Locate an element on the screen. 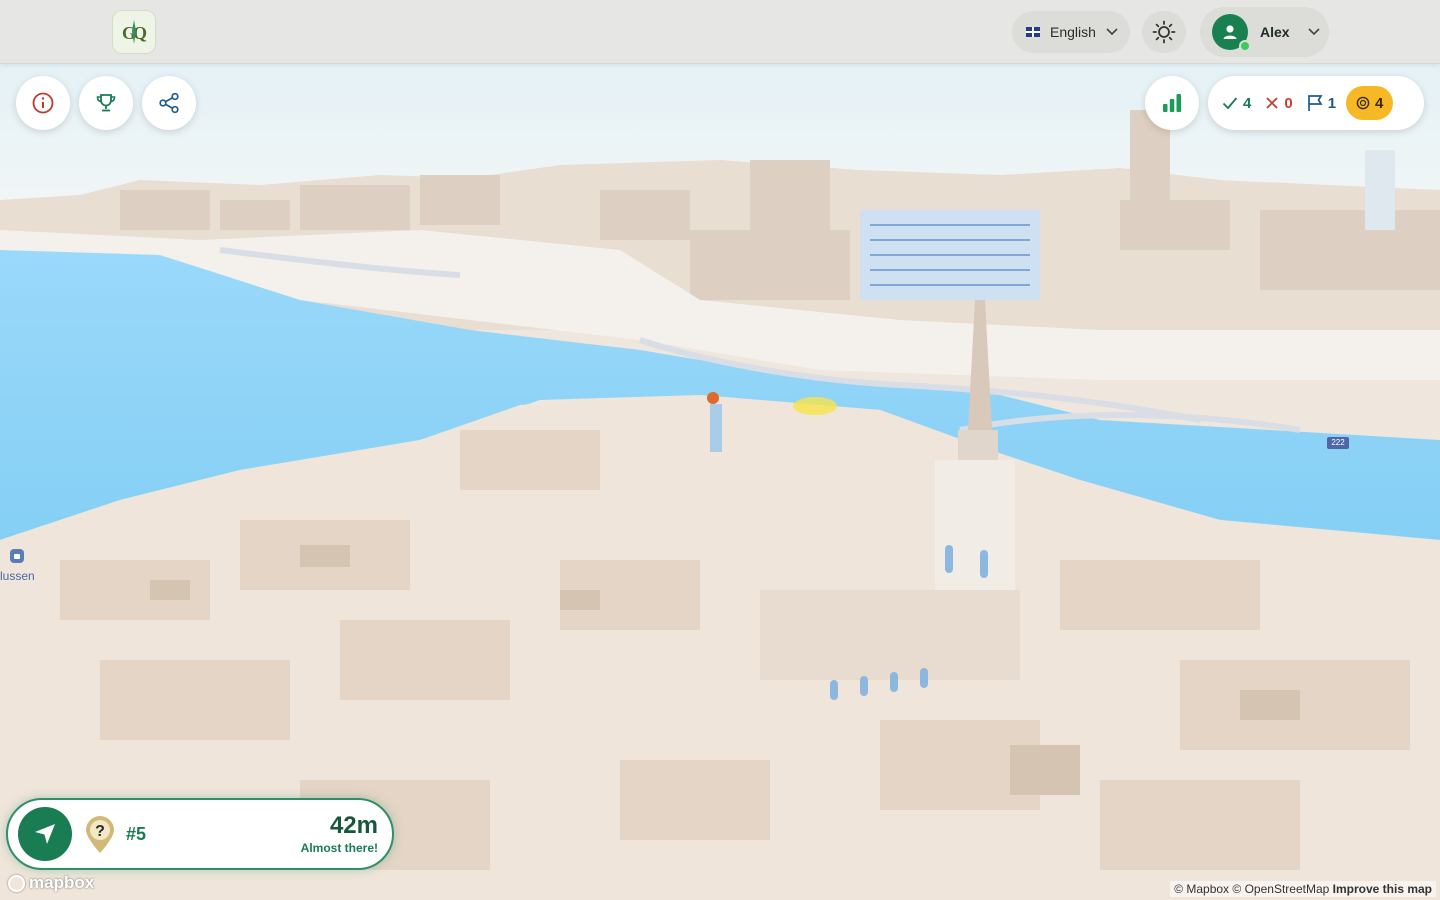 The height and width of the screenshot is (900, 1440). score-summary: 4 0 1 4 is located at coordinates (1316, 103).